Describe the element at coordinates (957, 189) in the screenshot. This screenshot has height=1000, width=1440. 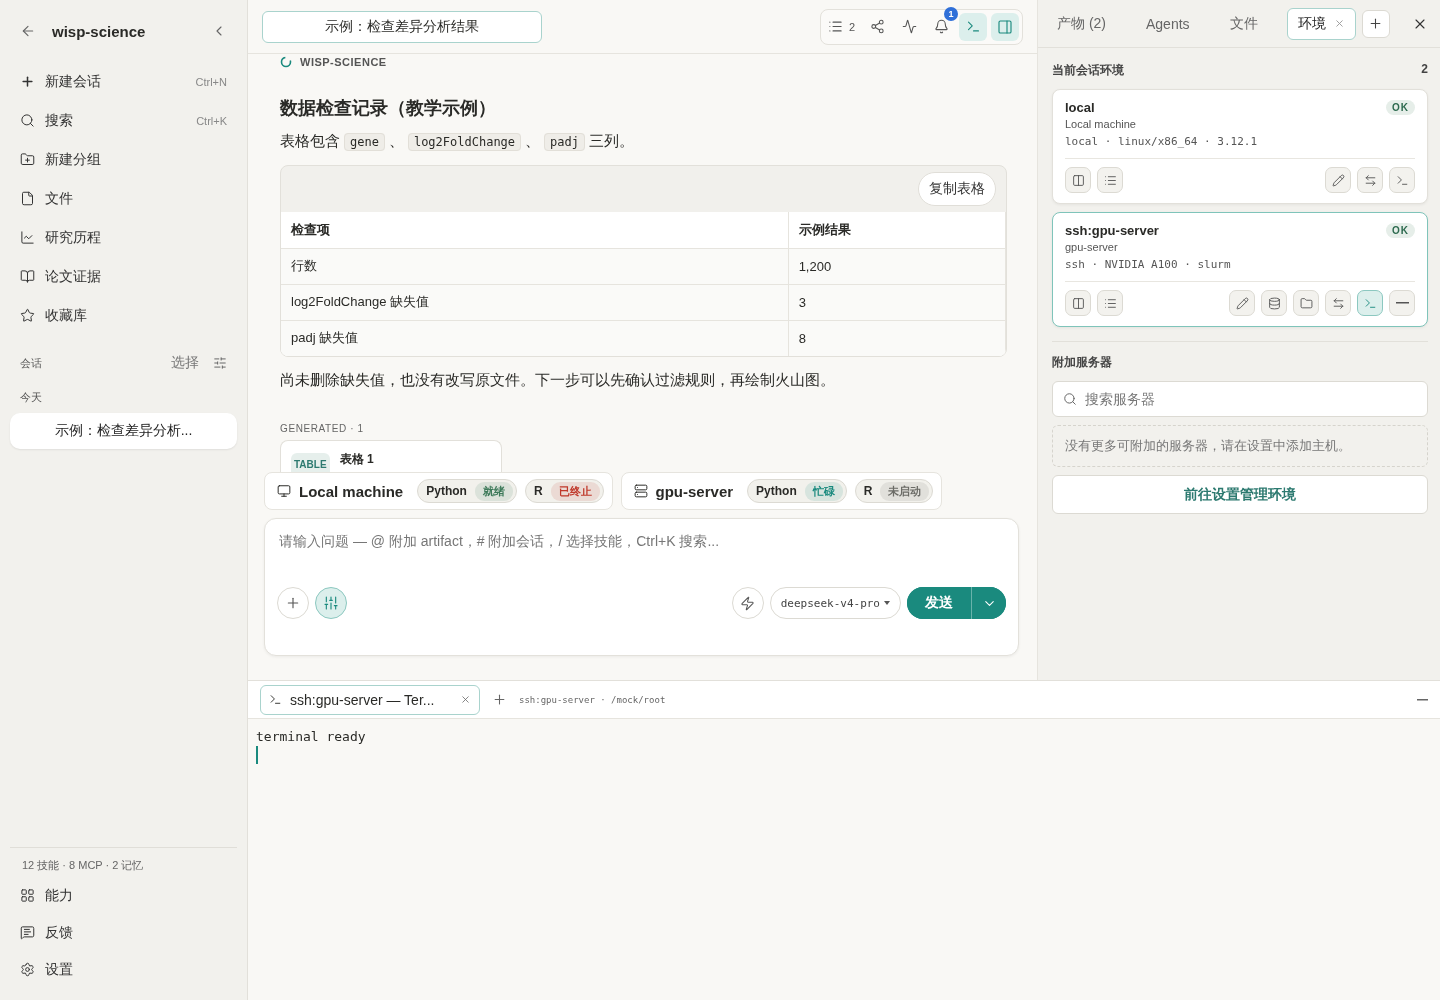
I see `copy-table-button: 复制表格` at that location.